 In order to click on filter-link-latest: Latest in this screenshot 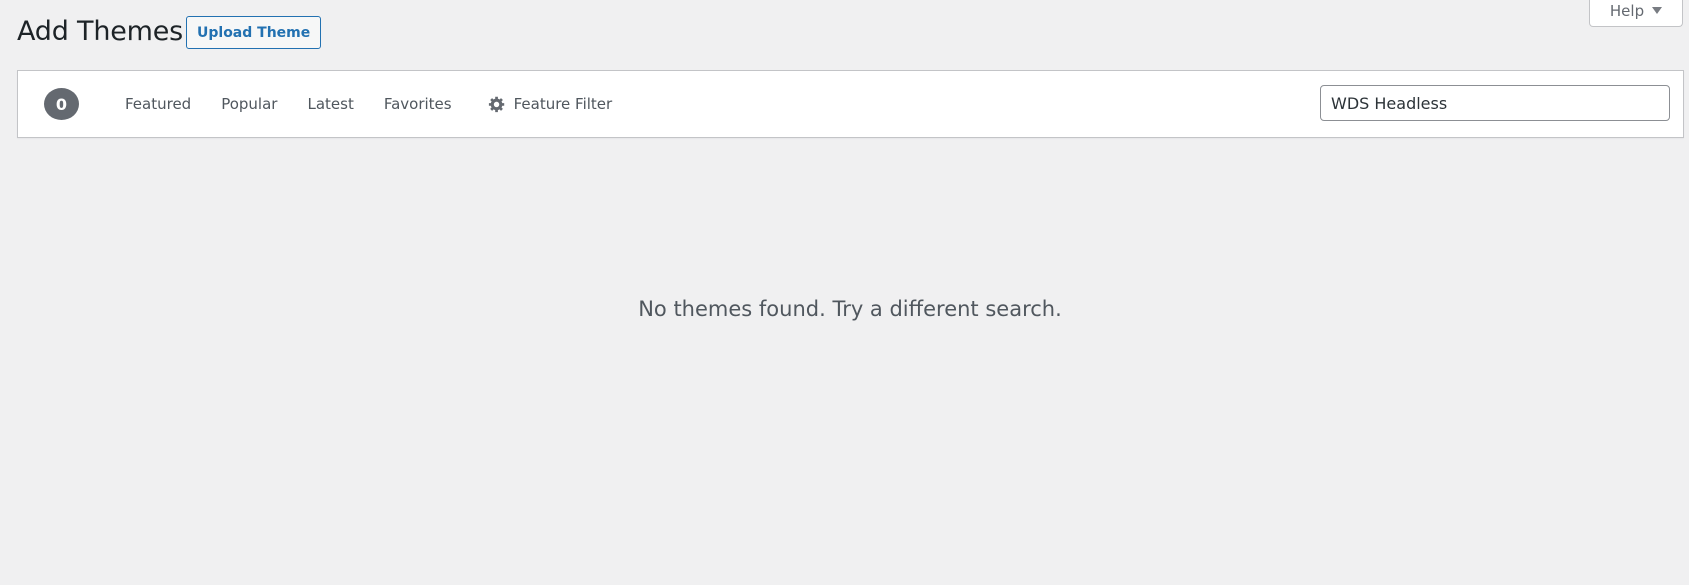, I will do `click(330, 104)`.